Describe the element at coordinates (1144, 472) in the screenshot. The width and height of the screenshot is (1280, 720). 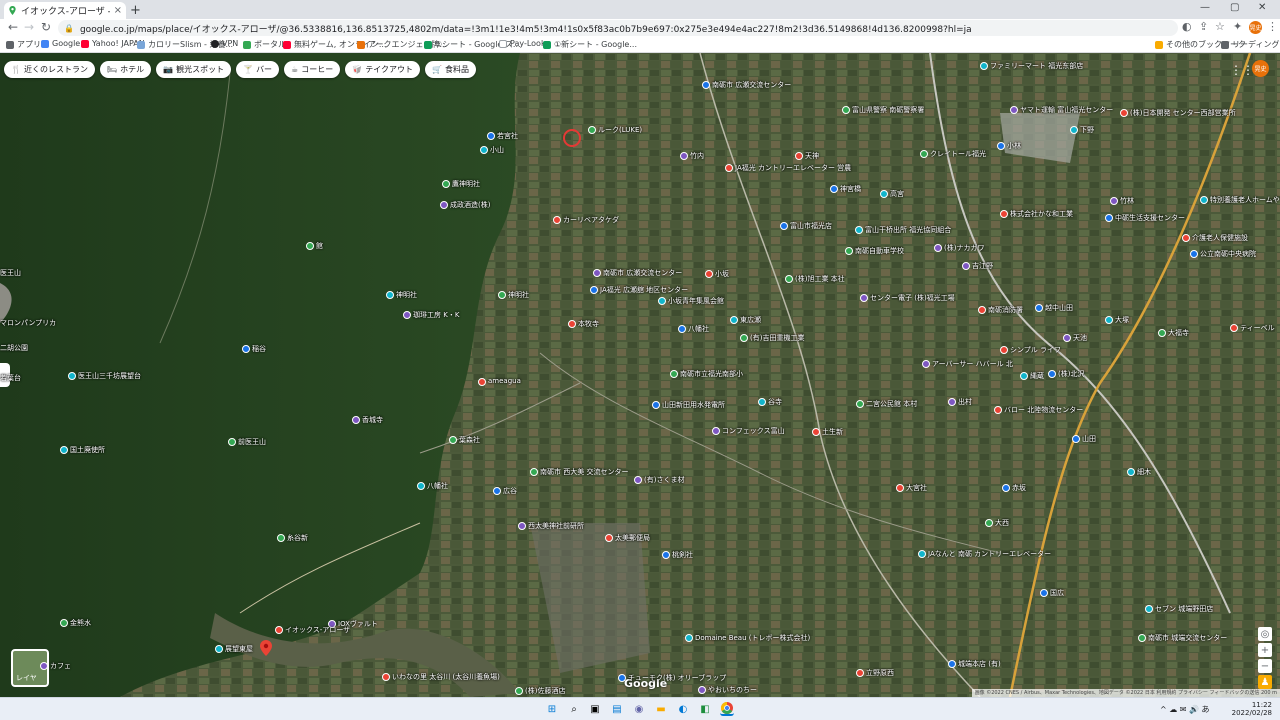
I see `map-poi-label: 細木` at that location.